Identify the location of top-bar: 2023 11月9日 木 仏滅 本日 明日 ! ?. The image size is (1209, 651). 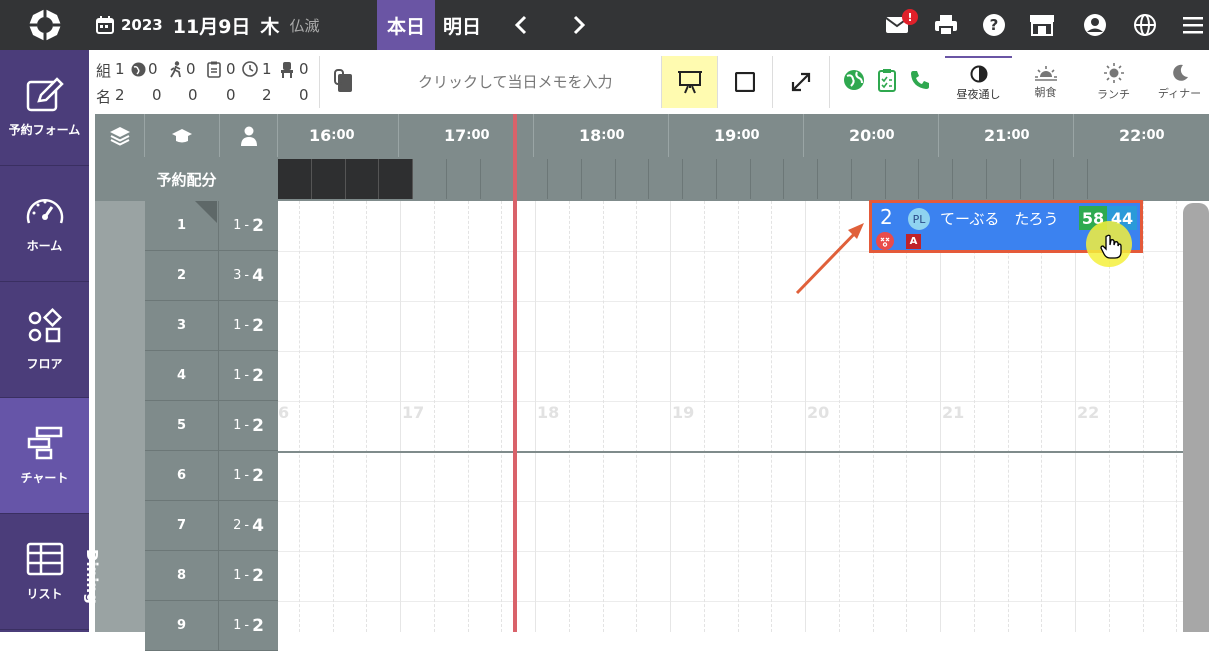
(604, 25).